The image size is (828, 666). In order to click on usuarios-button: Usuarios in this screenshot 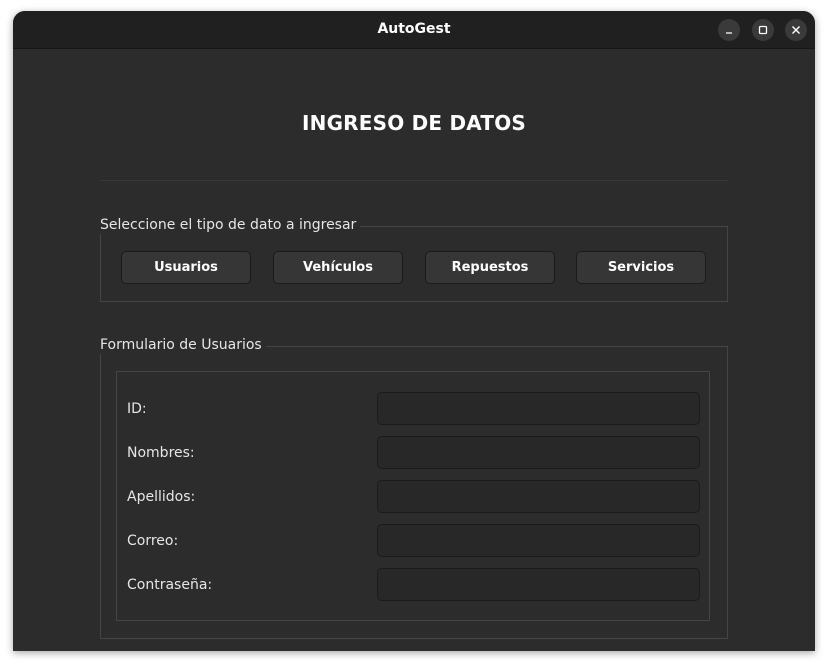, I will do `click(186, 267)`.